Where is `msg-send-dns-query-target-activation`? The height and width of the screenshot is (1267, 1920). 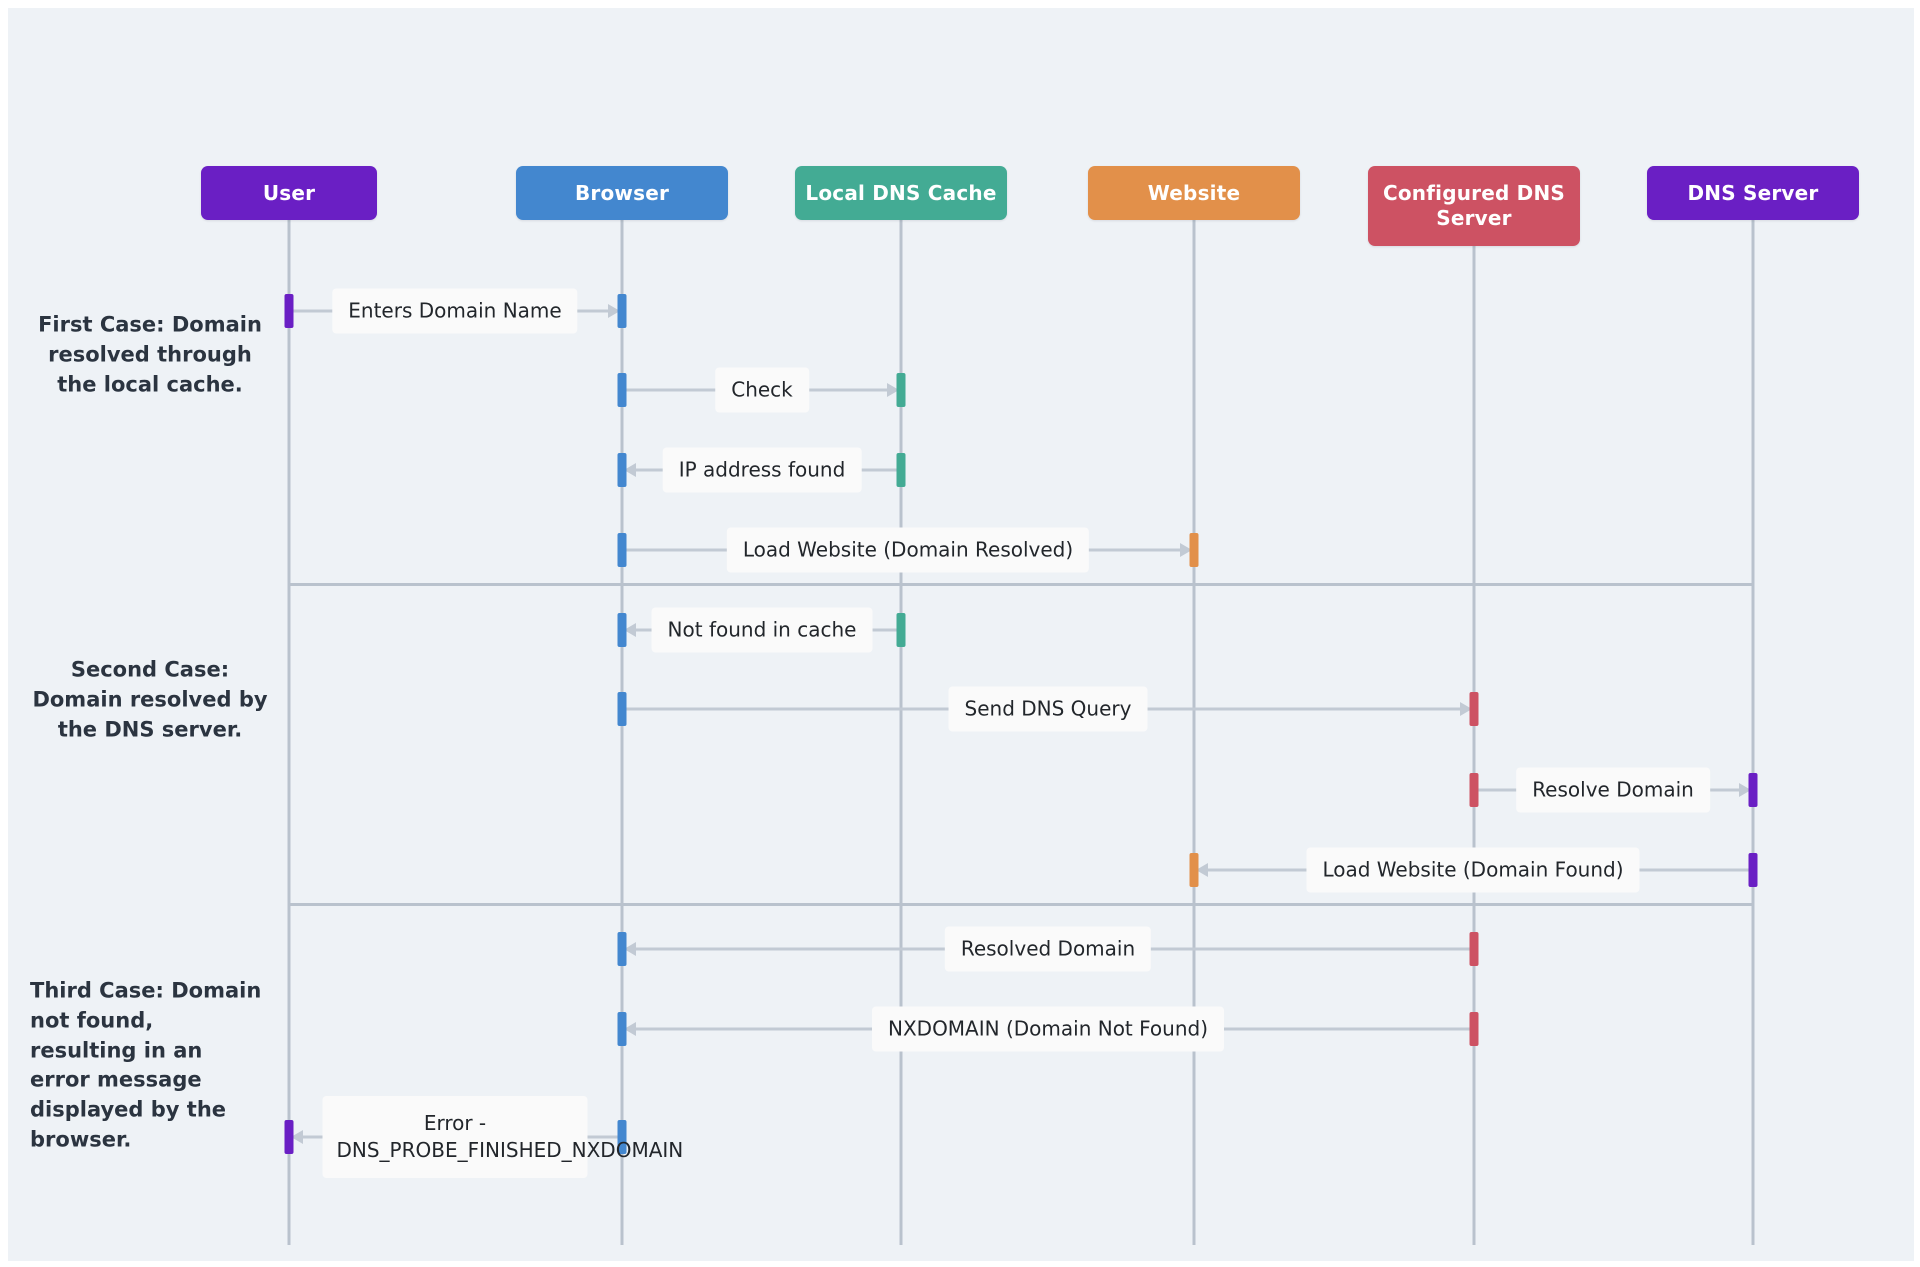
msg-send-dns-query-target-activation is located at coordinates (1474, 709).